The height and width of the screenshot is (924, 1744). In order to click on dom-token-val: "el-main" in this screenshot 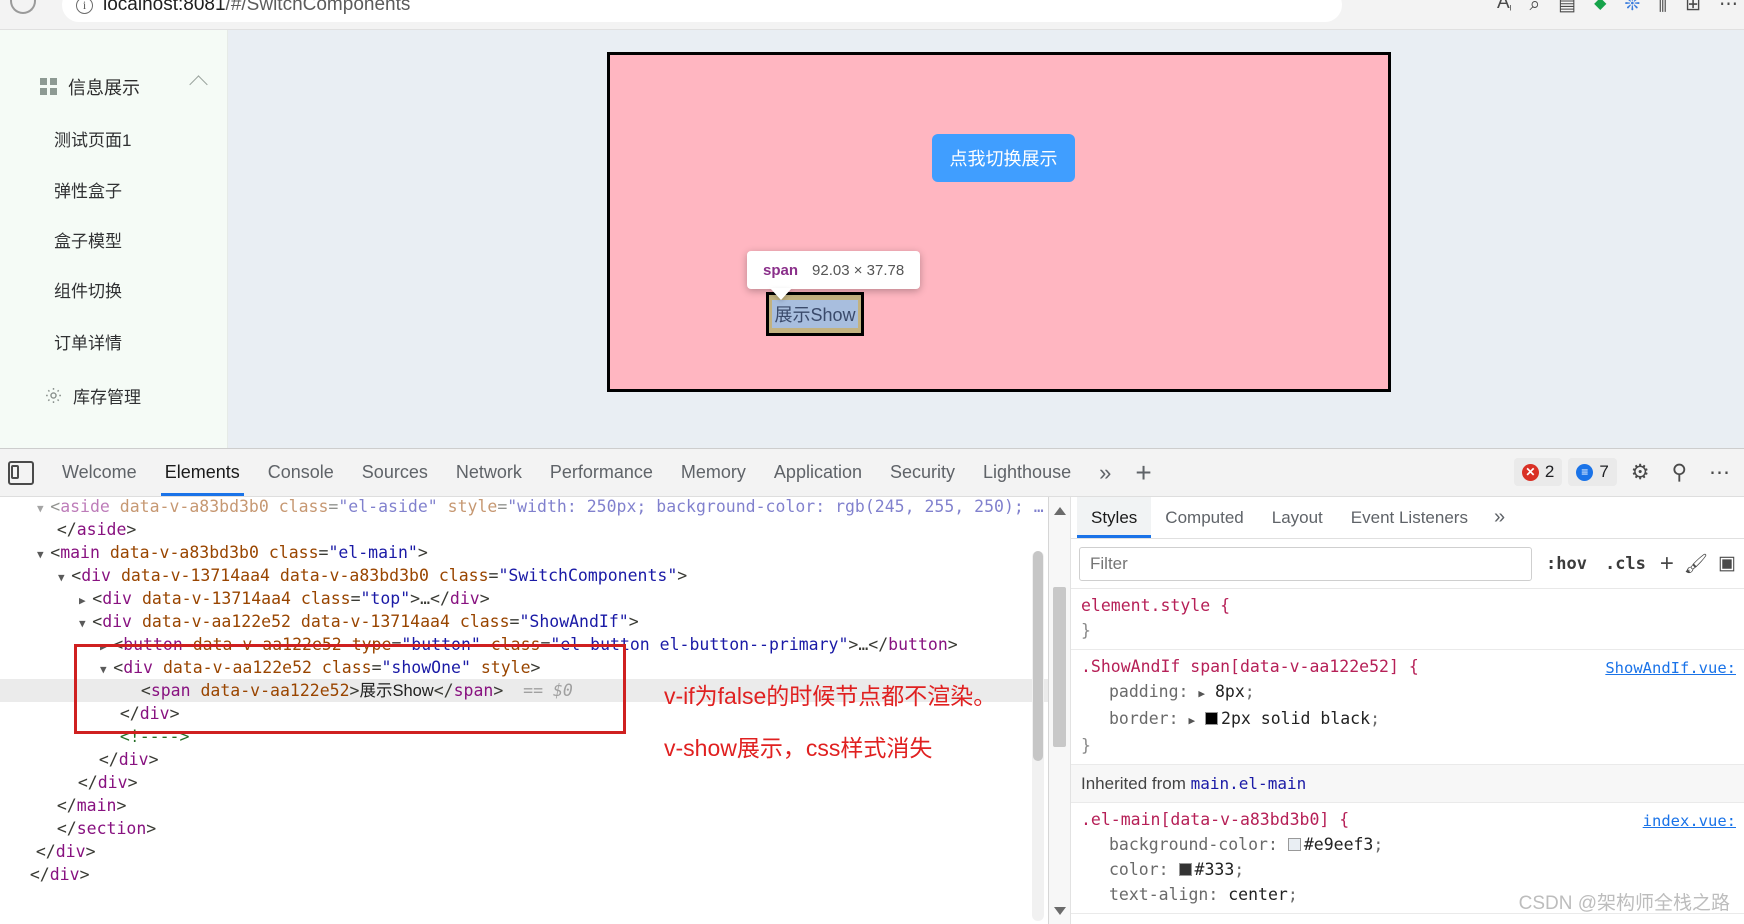, I will do `click(373, 552)`.